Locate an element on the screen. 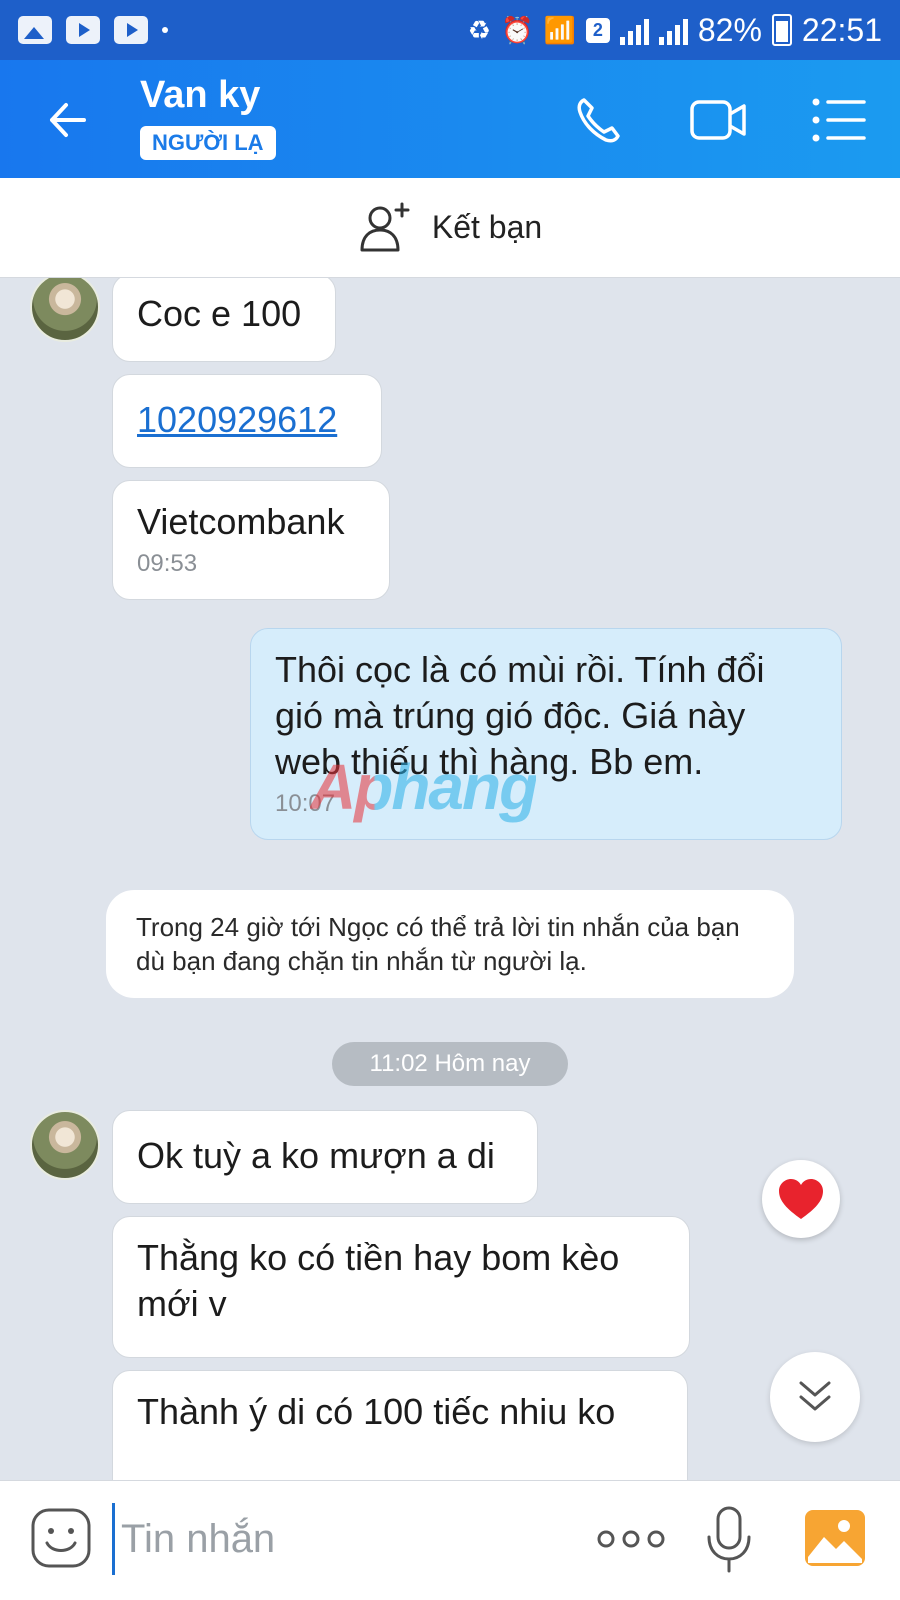  composer-bar is located at coordinates (450, 1540).